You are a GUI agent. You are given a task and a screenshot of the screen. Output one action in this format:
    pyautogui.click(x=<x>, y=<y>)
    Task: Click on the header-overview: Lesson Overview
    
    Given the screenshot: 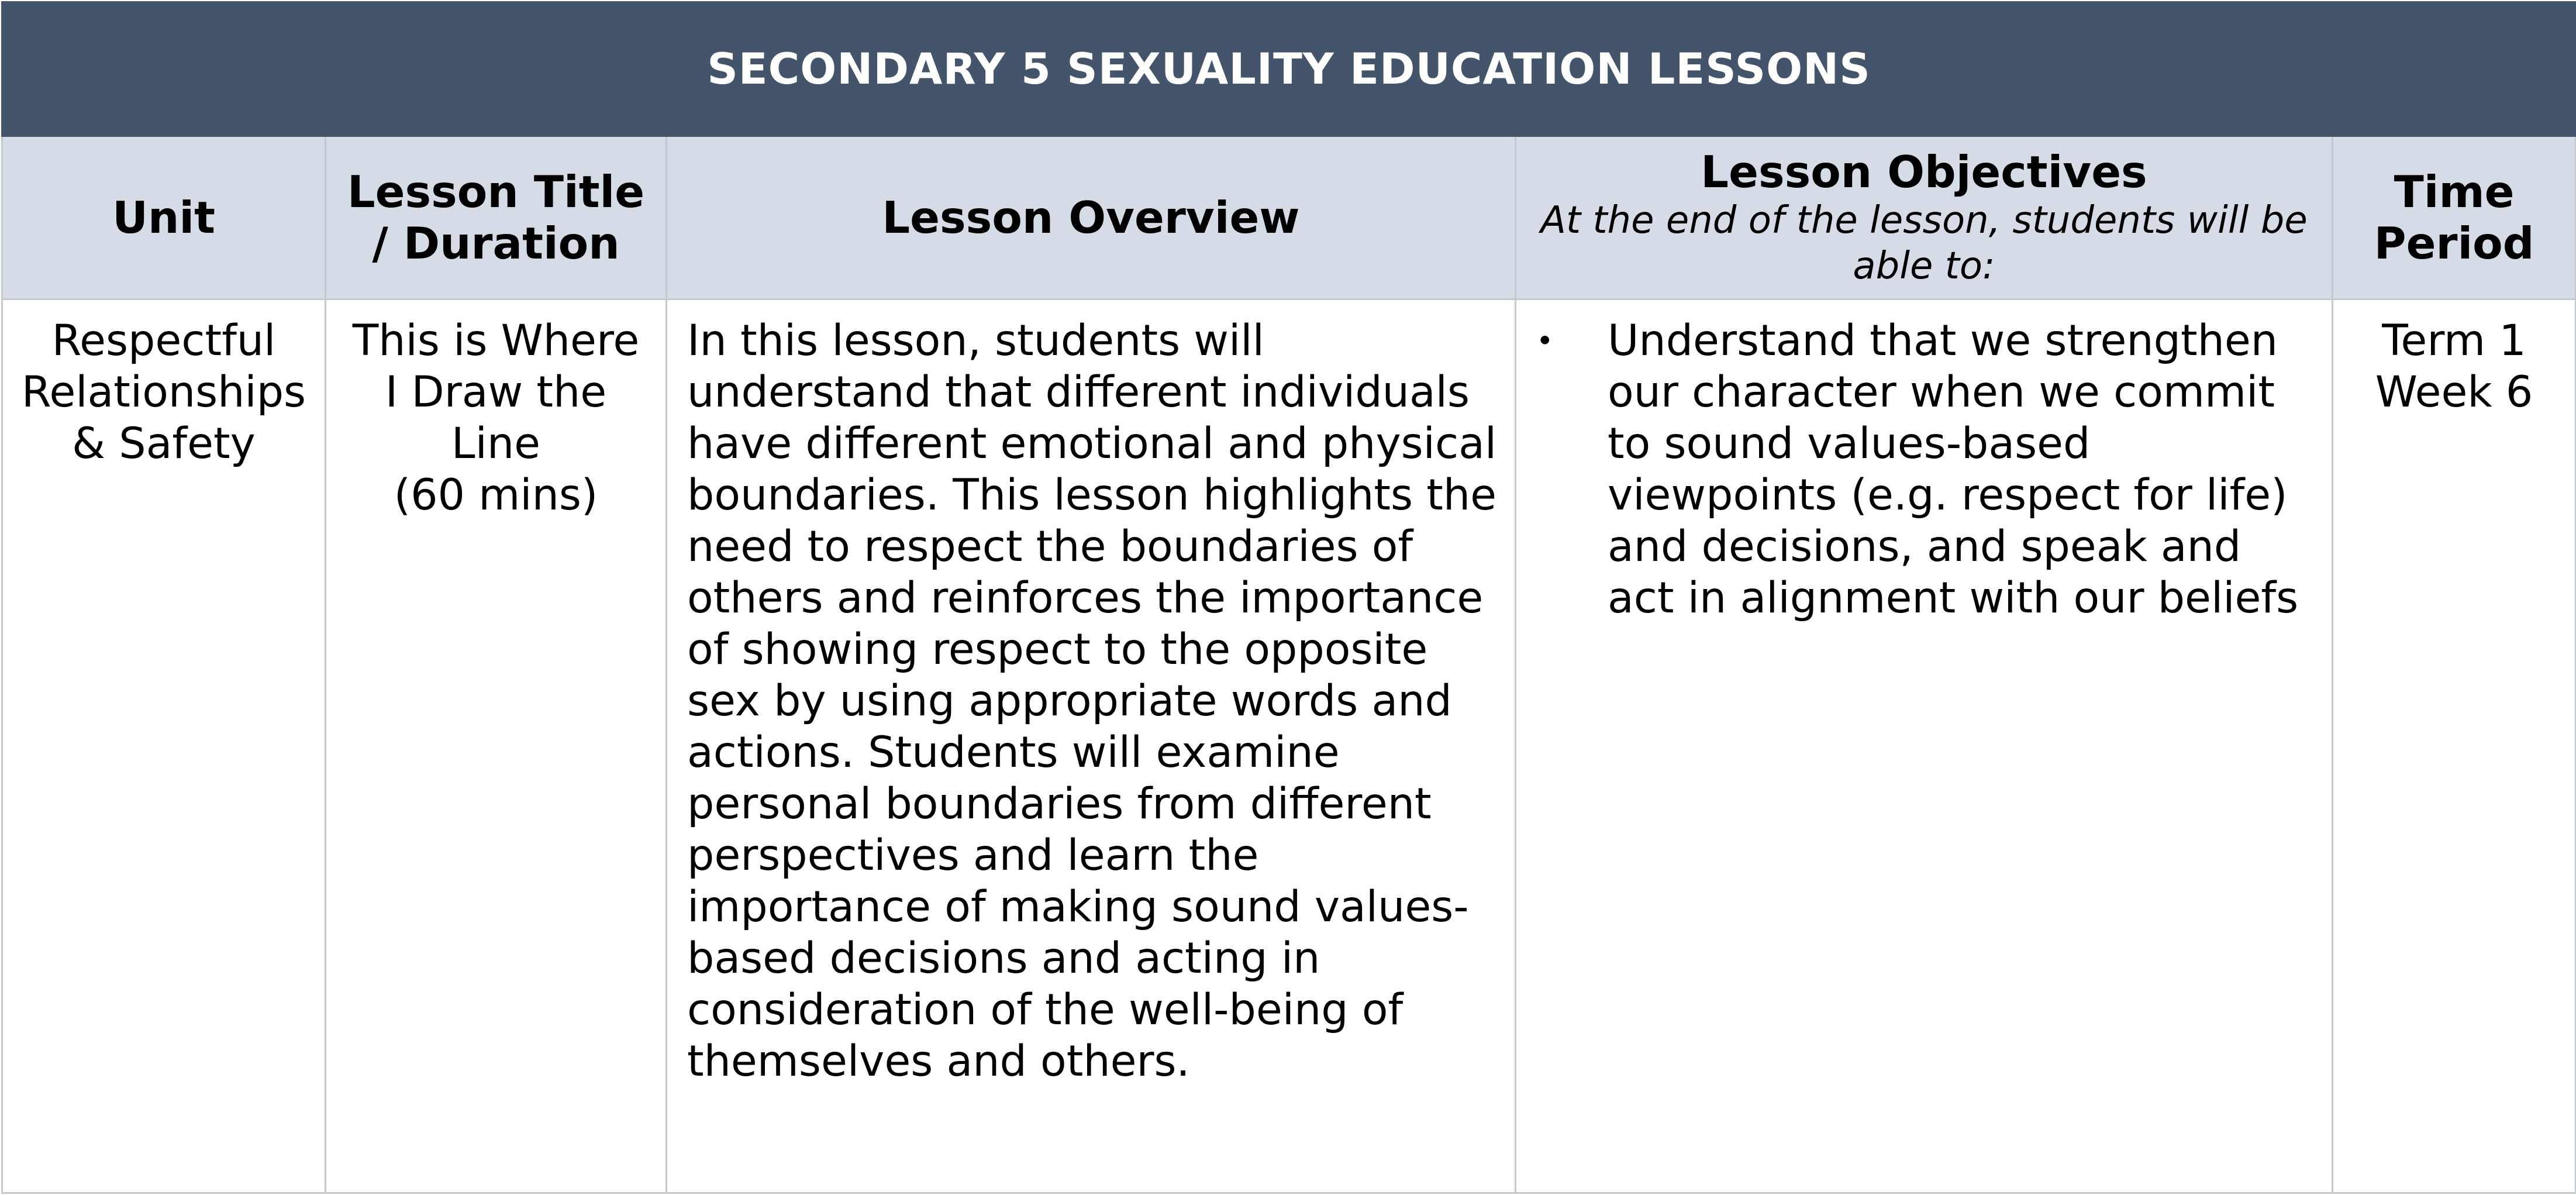 What is the action you would take?
    pyautogui.click(x=1091, y=217)
    